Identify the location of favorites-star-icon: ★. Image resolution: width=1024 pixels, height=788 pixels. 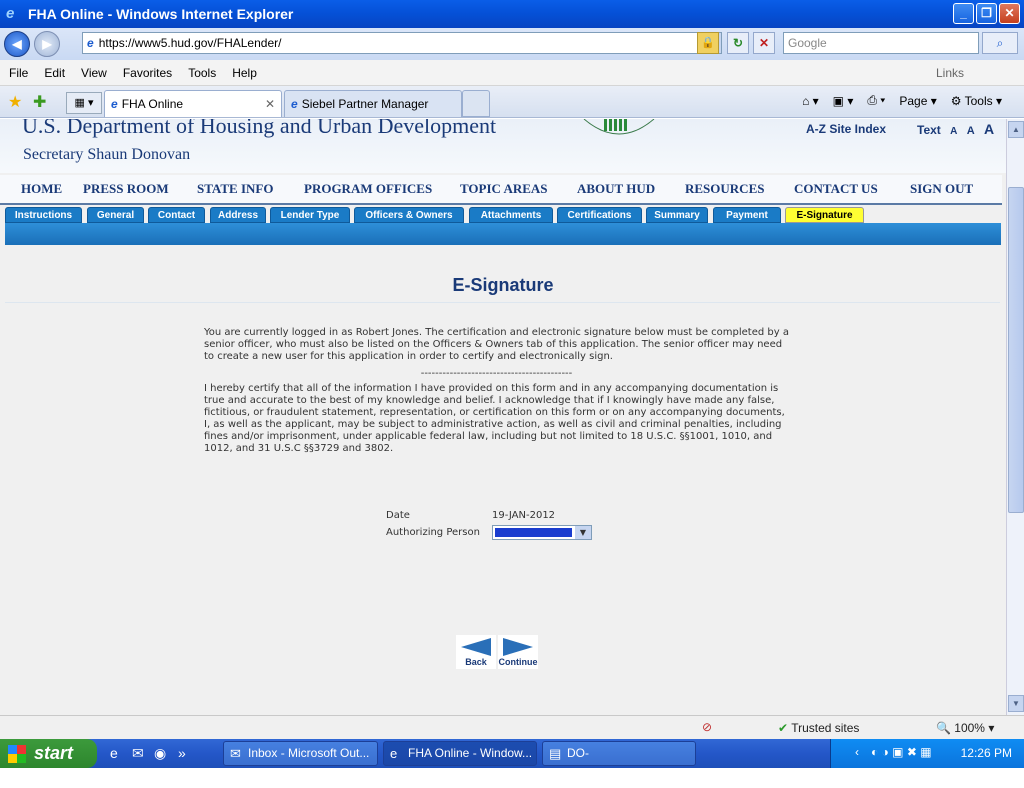
(15, 102).